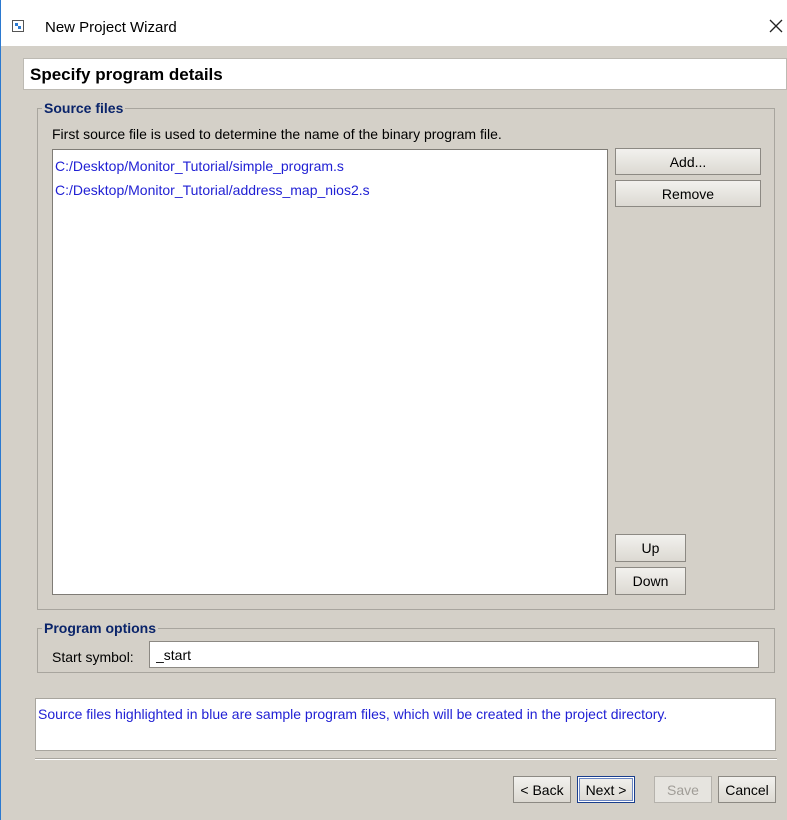 The width and height of the screenshot is (787, 820). Describe the element at coordinates (111, 27) in the screenshot. I see `window-title: New Project Wizard` at that location.